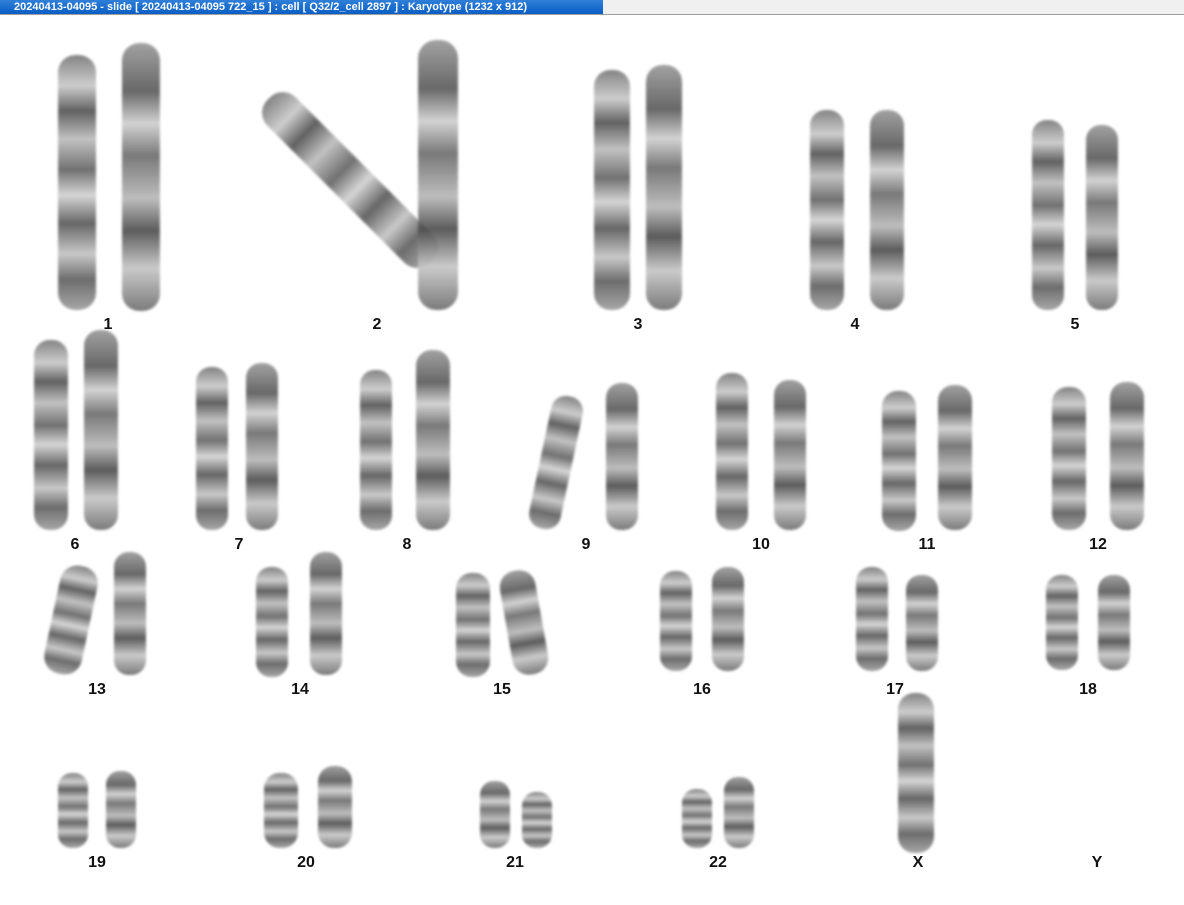  Describe the element at coordinates (622, 456) in the screenshot. I see `chromosome-9b` at that location.